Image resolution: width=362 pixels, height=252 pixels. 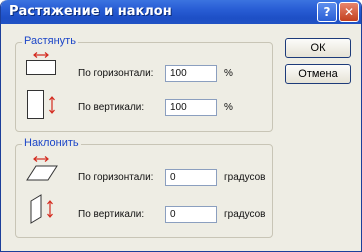 What do you see at coordinates (191, 214) in the screenshot?
I see `skew-vertical-input` at bounding box center [191, 214].